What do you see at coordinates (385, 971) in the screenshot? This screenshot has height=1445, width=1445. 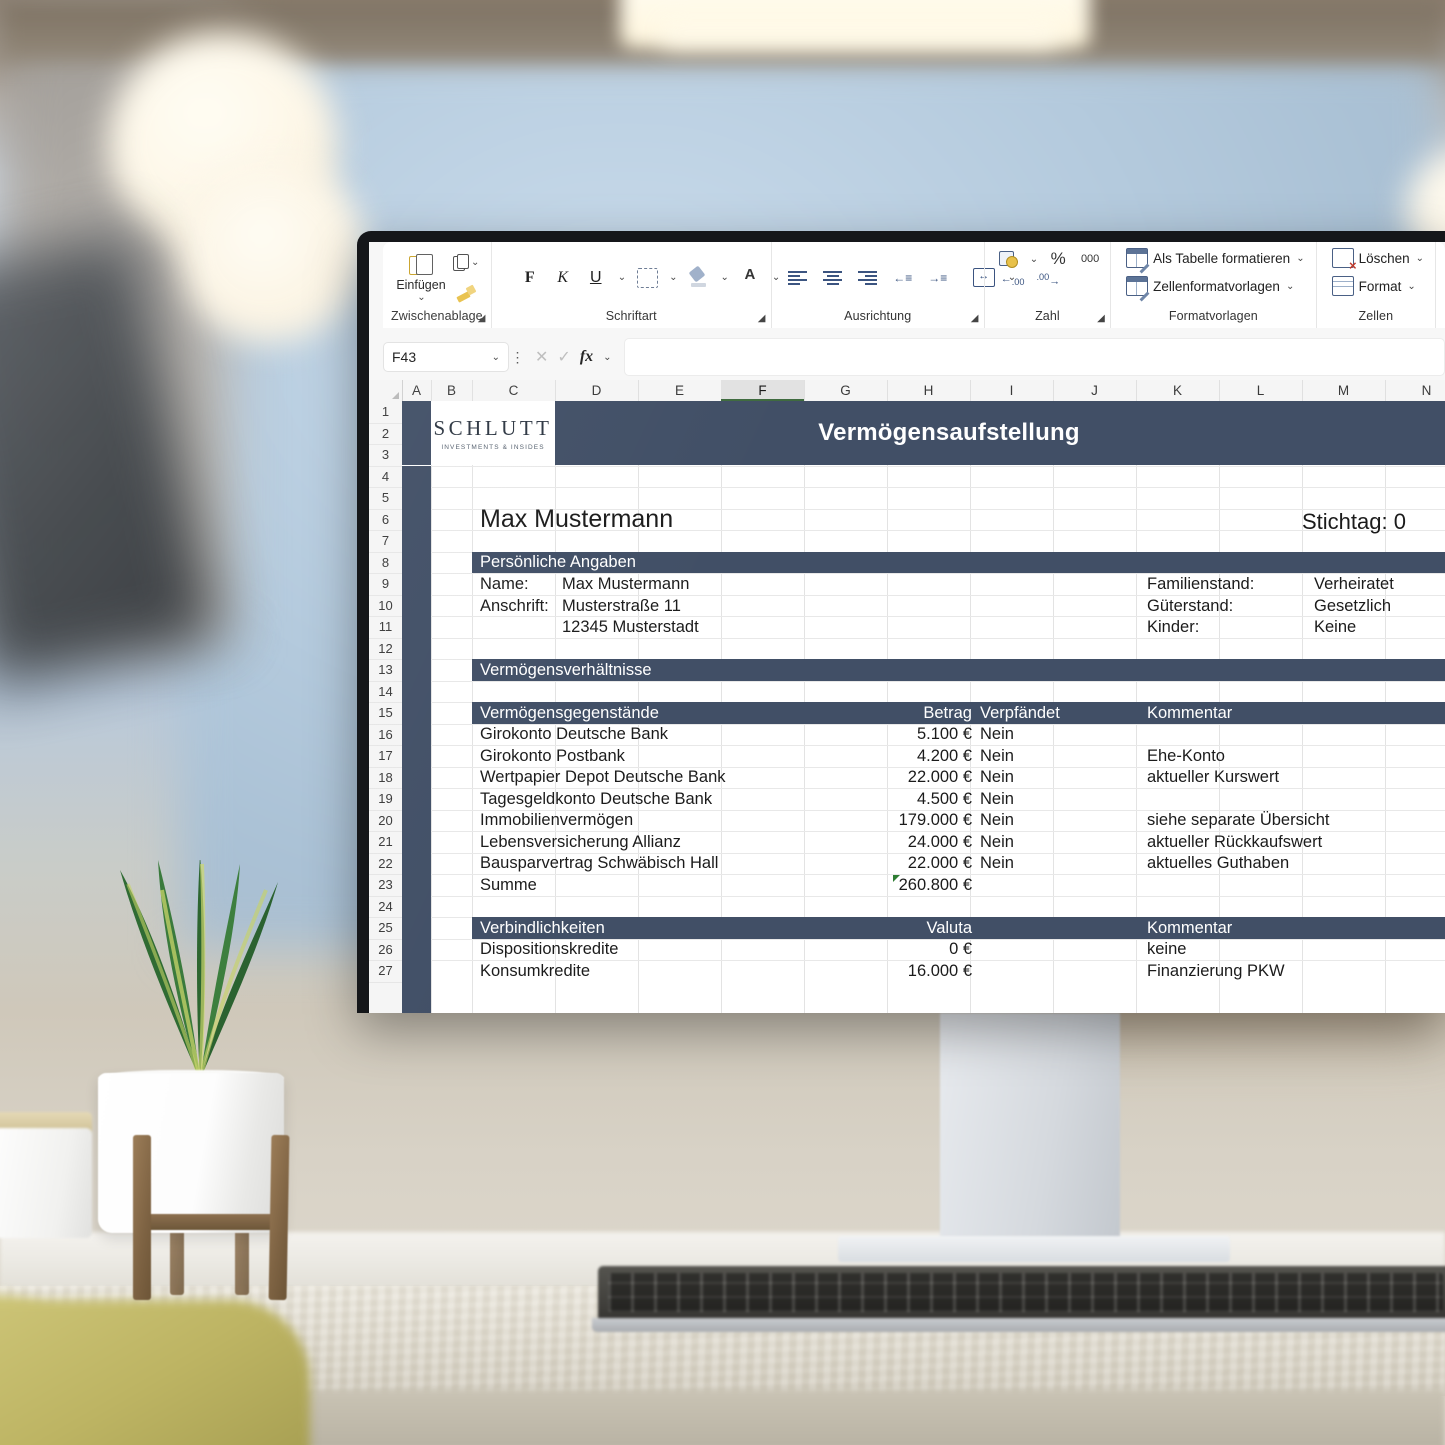 I see `row-header-27: 27` at bounding box center [385, 971].